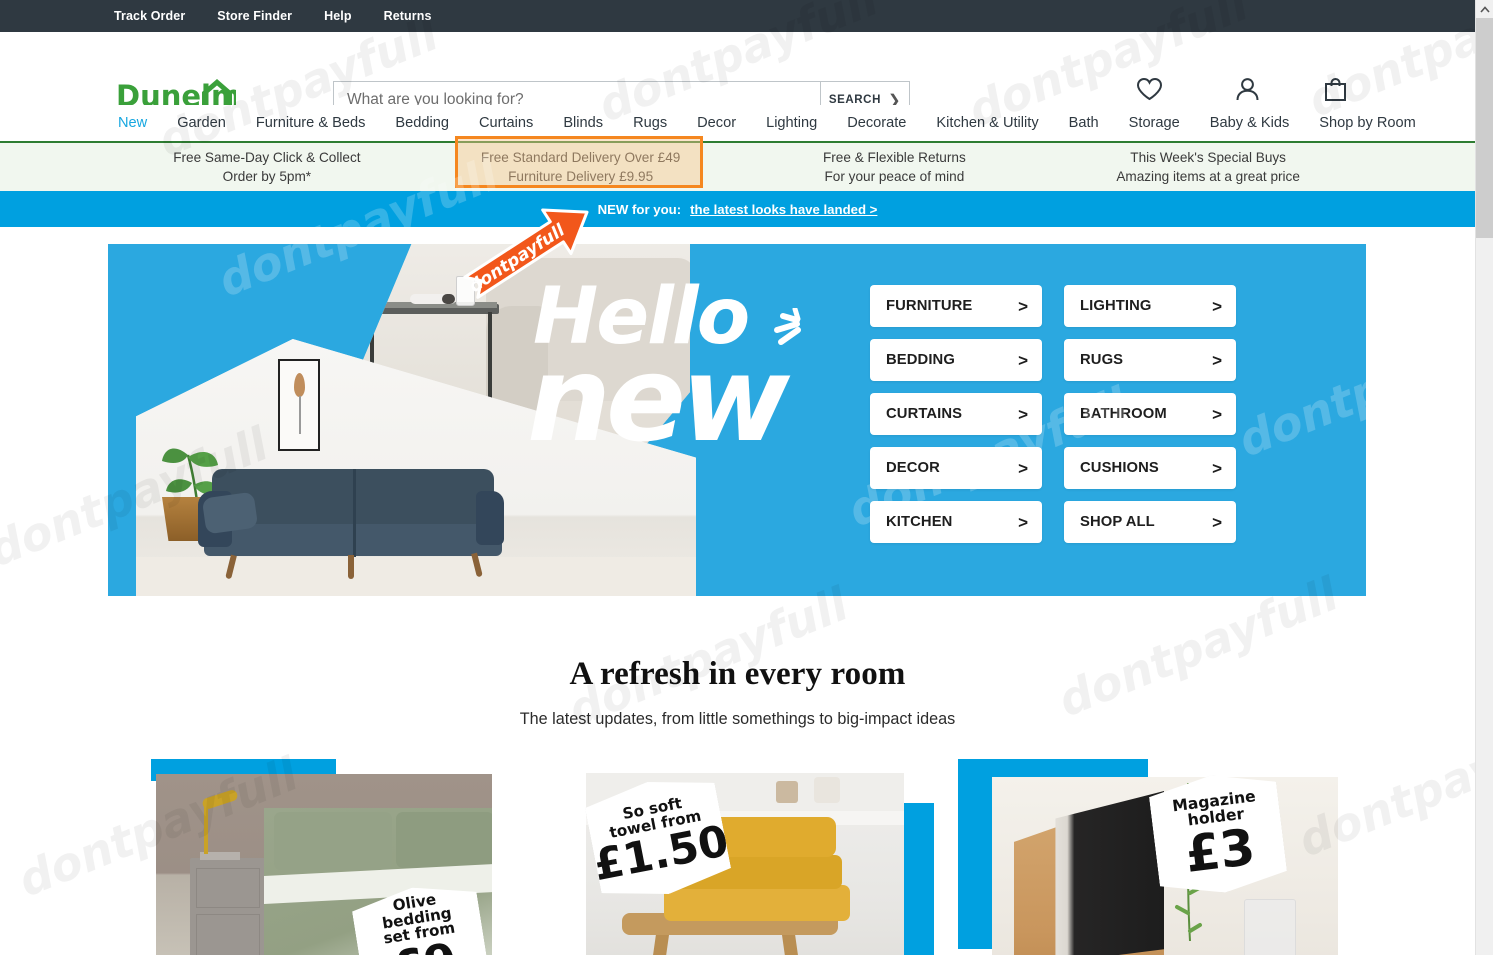 The image size is (1493, 955). I want to click on hero-category-cushions-label: CUSHIONS, so click(1119, 468).